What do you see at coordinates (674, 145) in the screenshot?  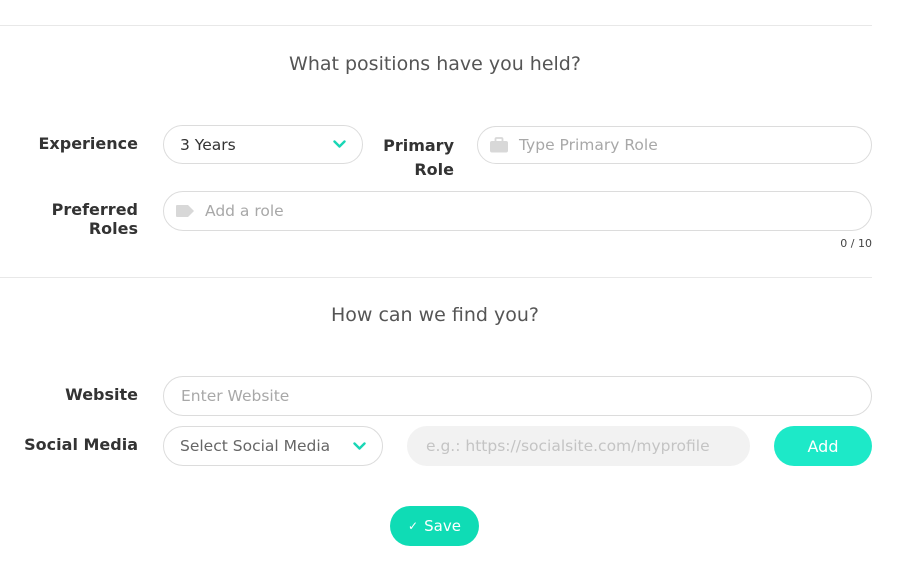 I see `primary-role-input: Type Primary Role` at bounding box center [674, 145].